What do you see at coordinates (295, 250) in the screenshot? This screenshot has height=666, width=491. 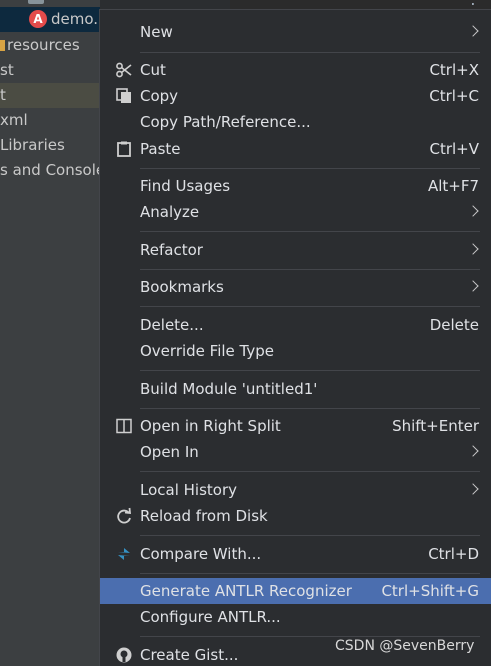 I see `menu-item-refactor: Refactor` at bounding box center [295, 250].